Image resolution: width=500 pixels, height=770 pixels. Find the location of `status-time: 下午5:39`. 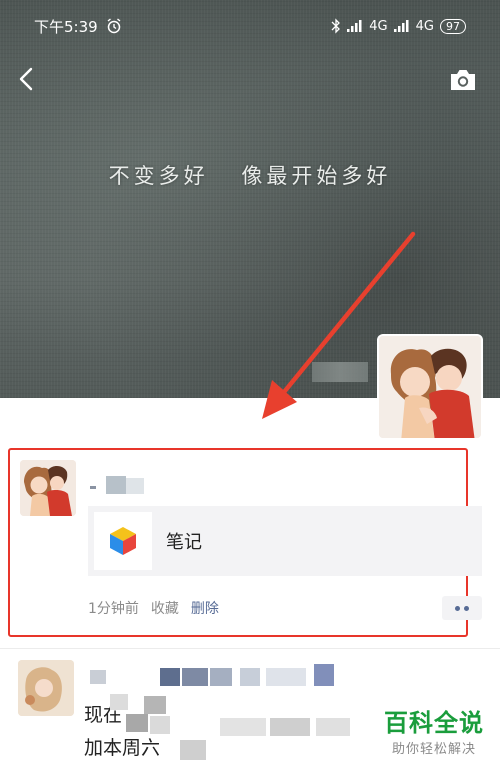

status-time: 下午5:39 is located at coordinates (66, 26).